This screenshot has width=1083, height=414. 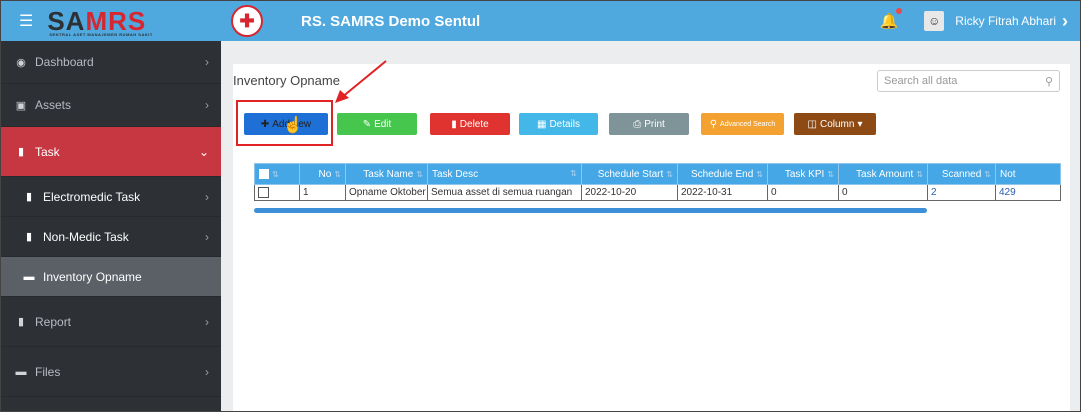 What do you see at coordinates (891, 19) in the screenshot?
I see `bell-icon: 🔔` at bounding box center [891, 19].